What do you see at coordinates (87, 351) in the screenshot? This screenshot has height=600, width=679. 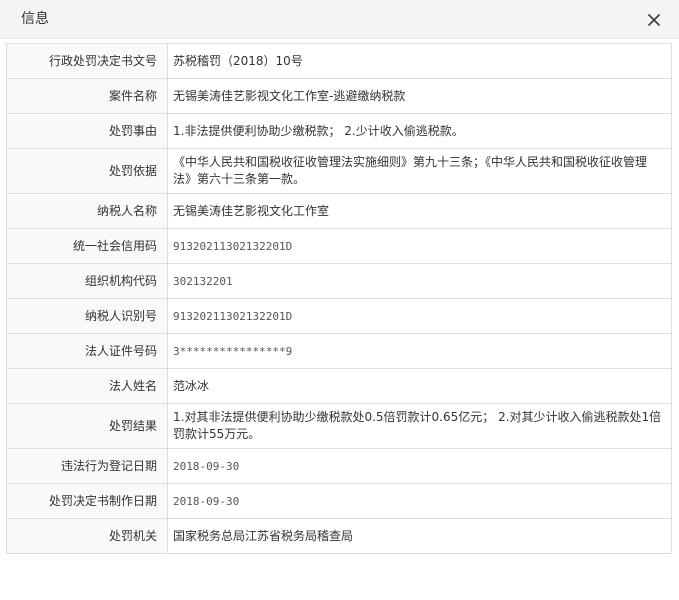 I see `row-label: 法人证件号码` at bounding box center [87, 351].